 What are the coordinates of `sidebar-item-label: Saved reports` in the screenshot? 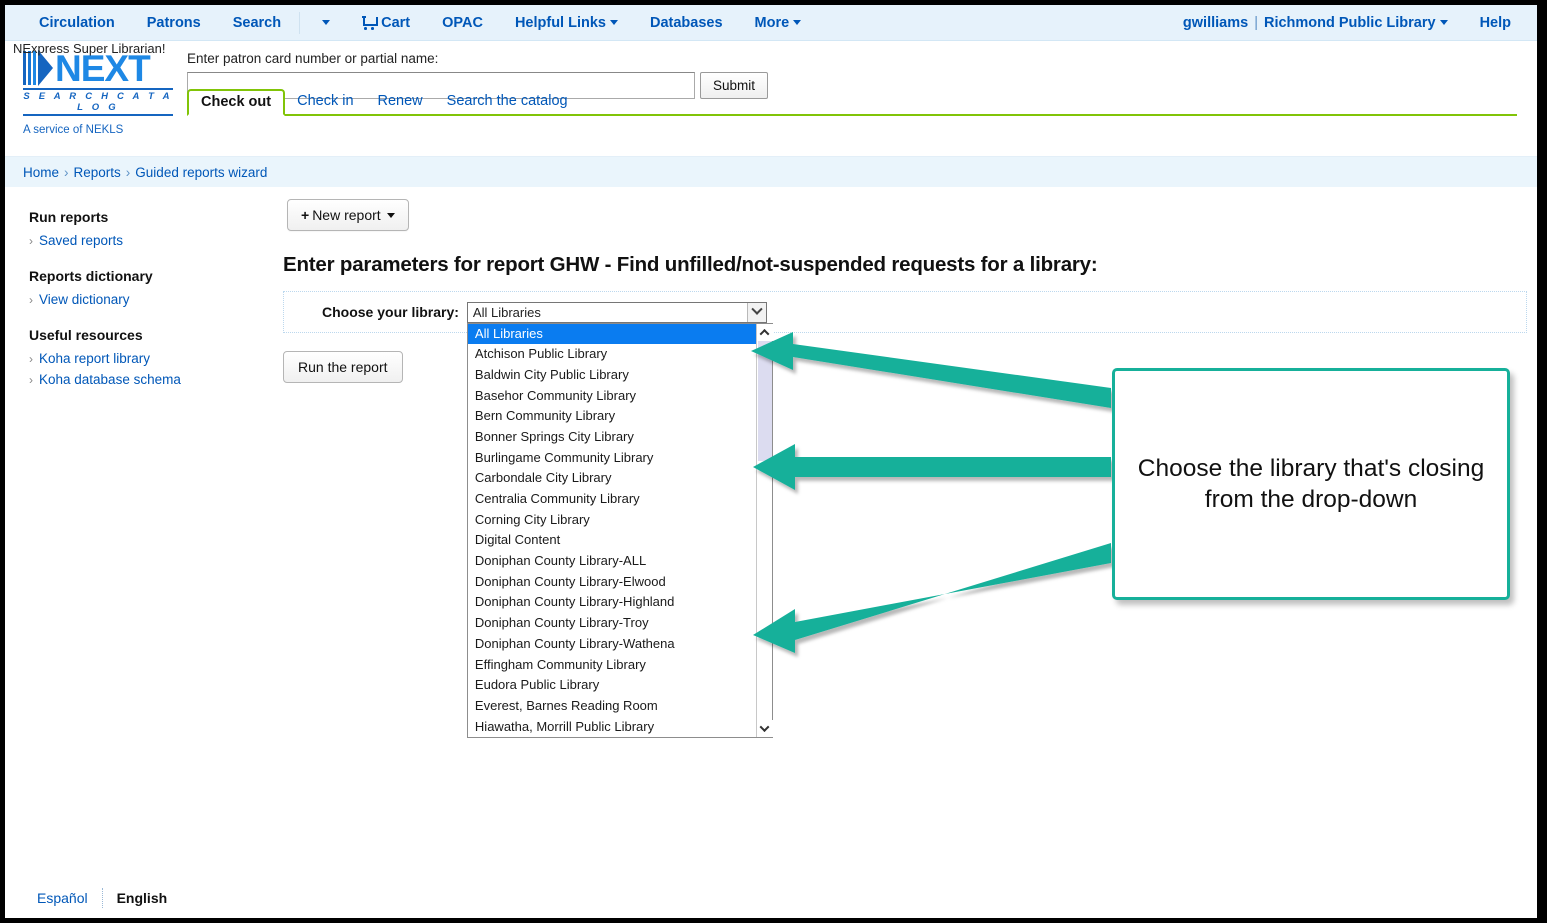 It's located at (81, 240).